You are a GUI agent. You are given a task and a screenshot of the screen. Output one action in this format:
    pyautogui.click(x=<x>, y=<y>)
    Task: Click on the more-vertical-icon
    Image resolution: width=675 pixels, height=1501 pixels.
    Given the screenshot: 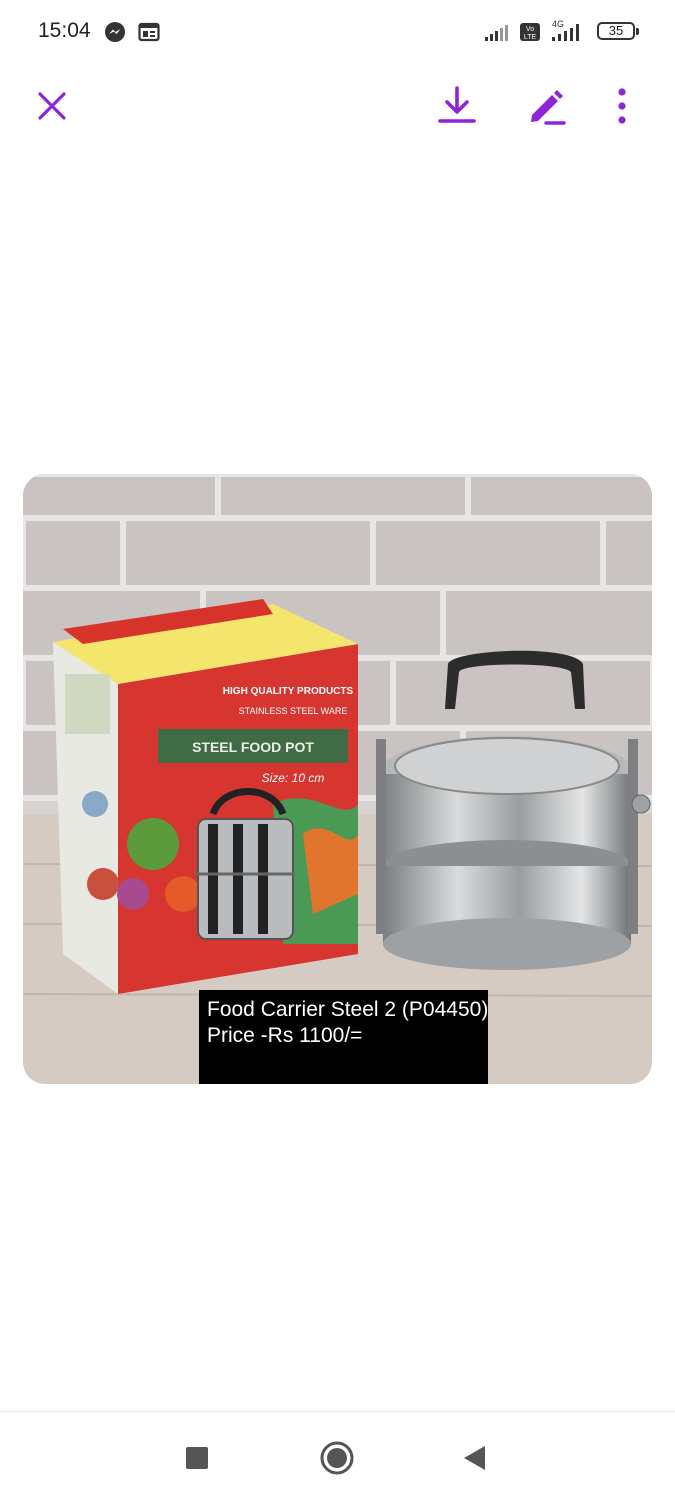 What is the action you would take?
    pyautogui.click(x=622, y=106)
    